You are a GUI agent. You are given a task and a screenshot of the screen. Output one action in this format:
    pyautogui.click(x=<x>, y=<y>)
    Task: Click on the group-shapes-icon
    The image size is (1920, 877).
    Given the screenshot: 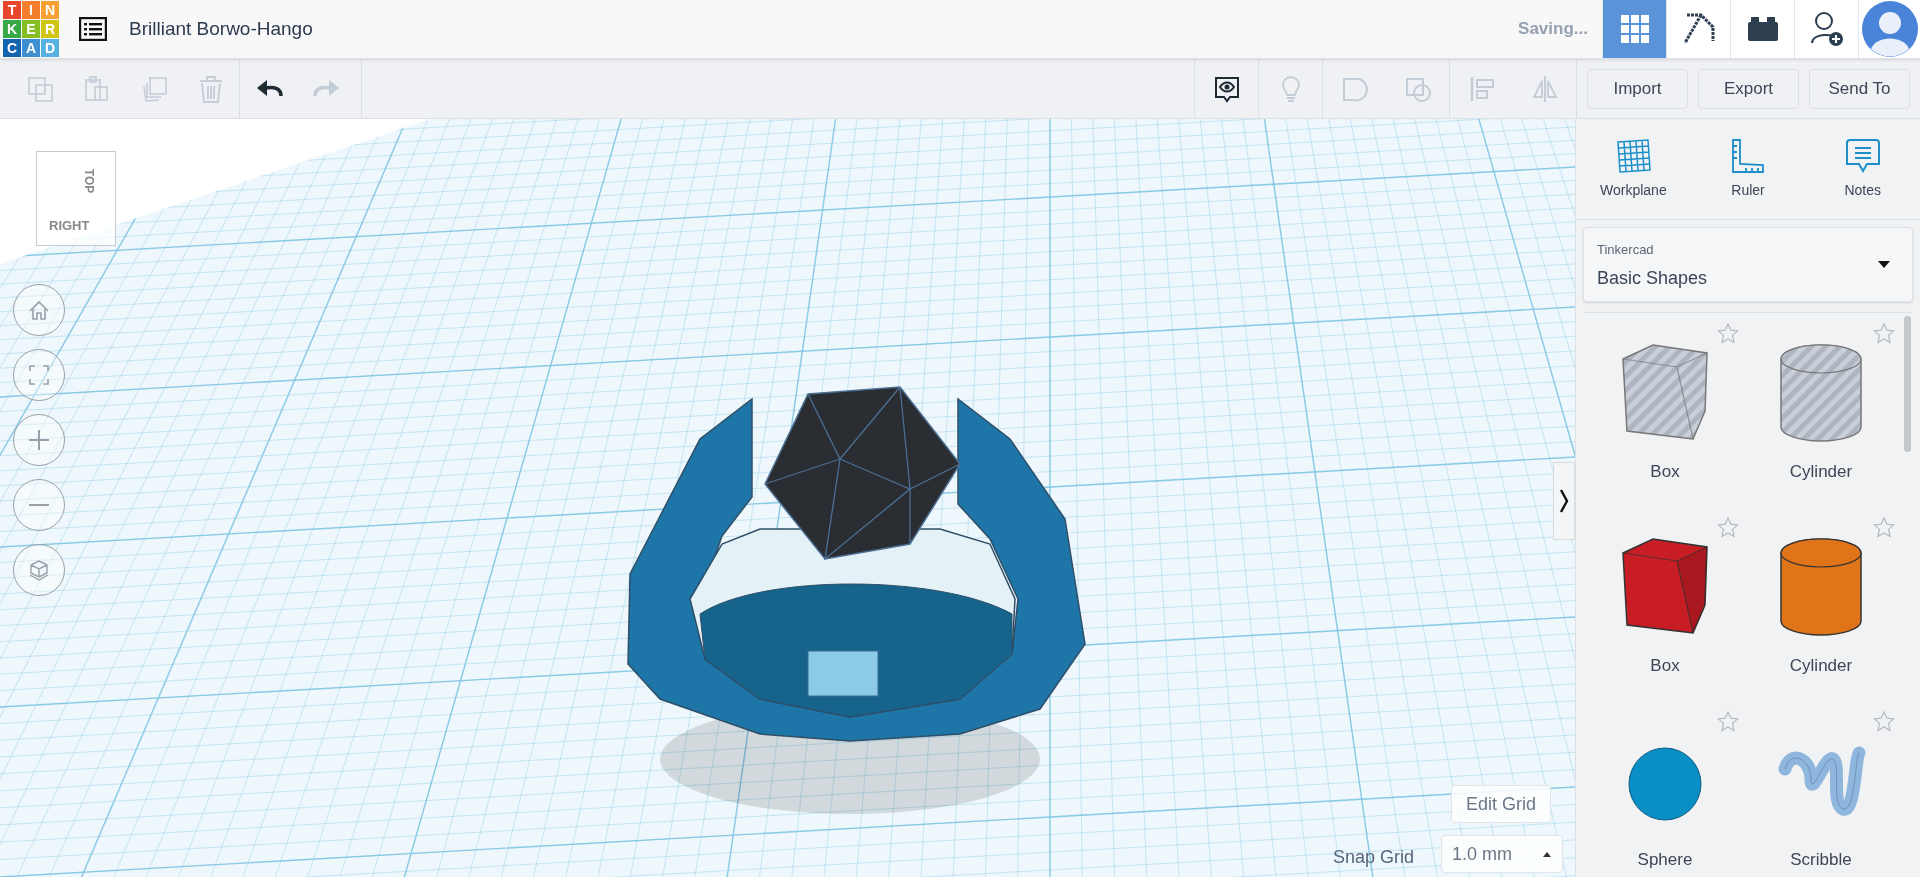 What is the action you would take?
    pyautogui.click(x=1354, y=89)
    